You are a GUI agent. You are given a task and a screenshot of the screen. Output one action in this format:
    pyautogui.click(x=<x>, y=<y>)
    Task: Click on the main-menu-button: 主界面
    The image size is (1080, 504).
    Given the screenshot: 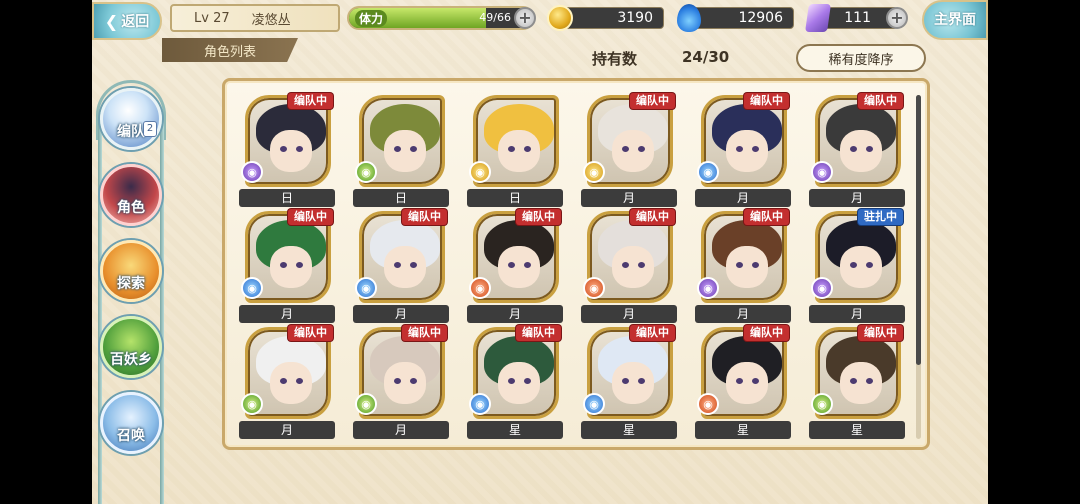 What is the action you would take?
    pyautogui.click(x=955, y=20)
    